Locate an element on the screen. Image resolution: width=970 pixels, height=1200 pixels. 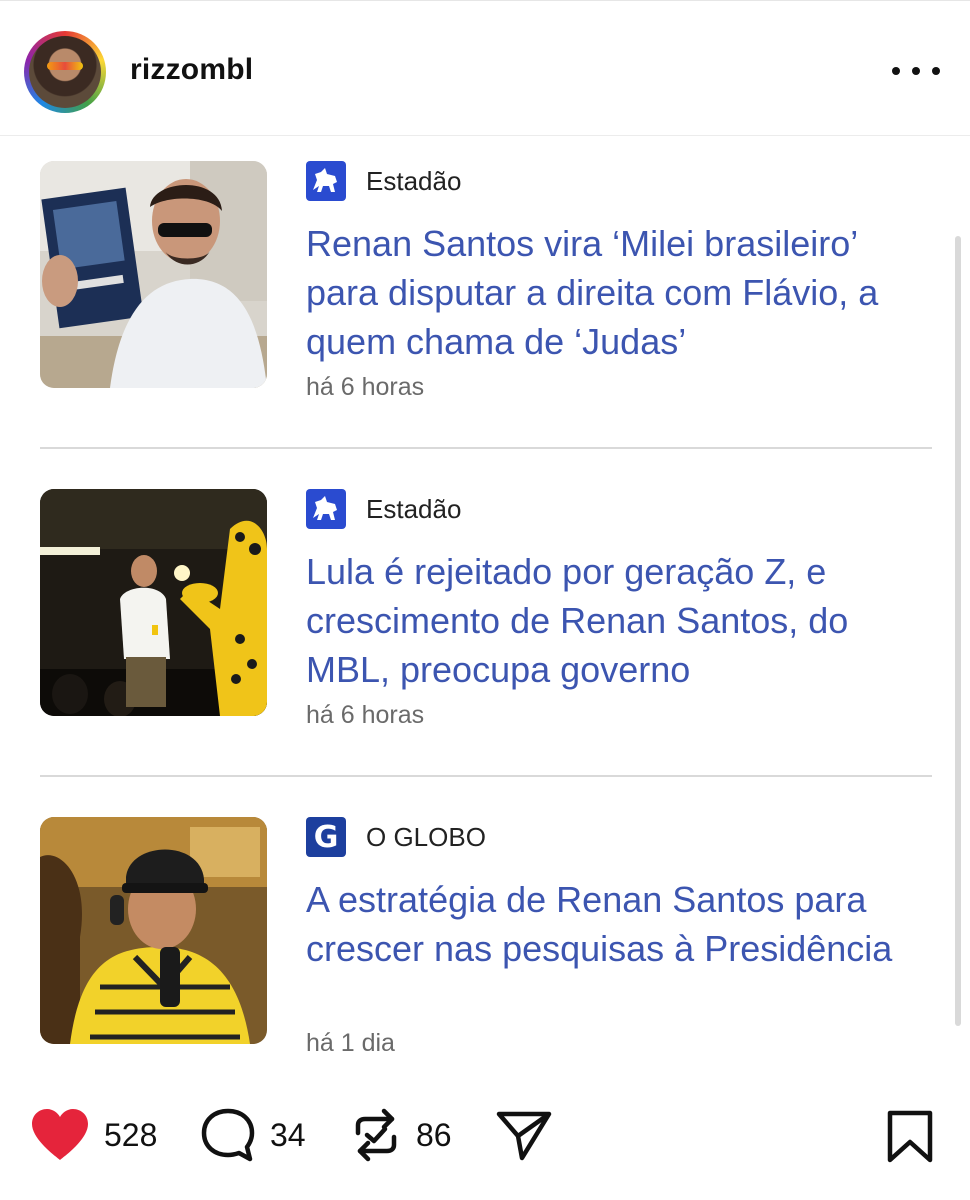
news-source: G O GLOBO is located at coordinates (396, 837).